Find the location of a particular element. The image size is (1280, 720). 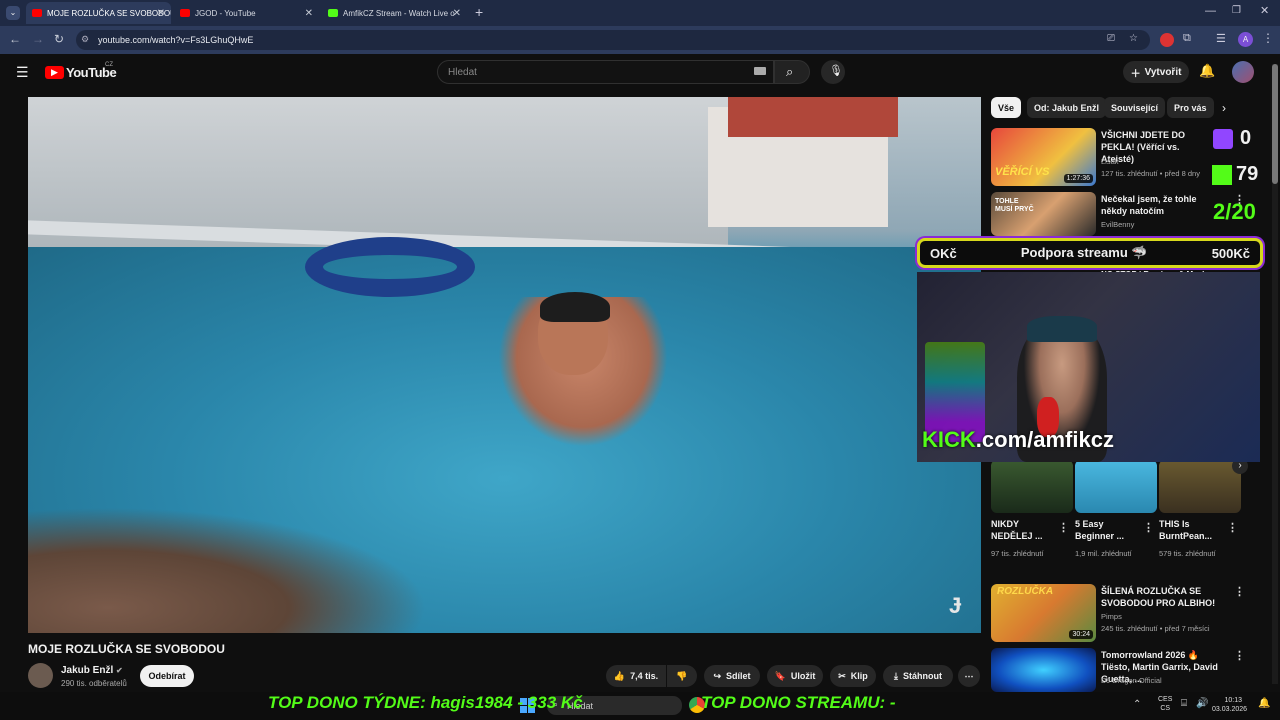

top-donor-stream-ticker: TOP DONO STREAMU: - is located at coordinates (798, 702).